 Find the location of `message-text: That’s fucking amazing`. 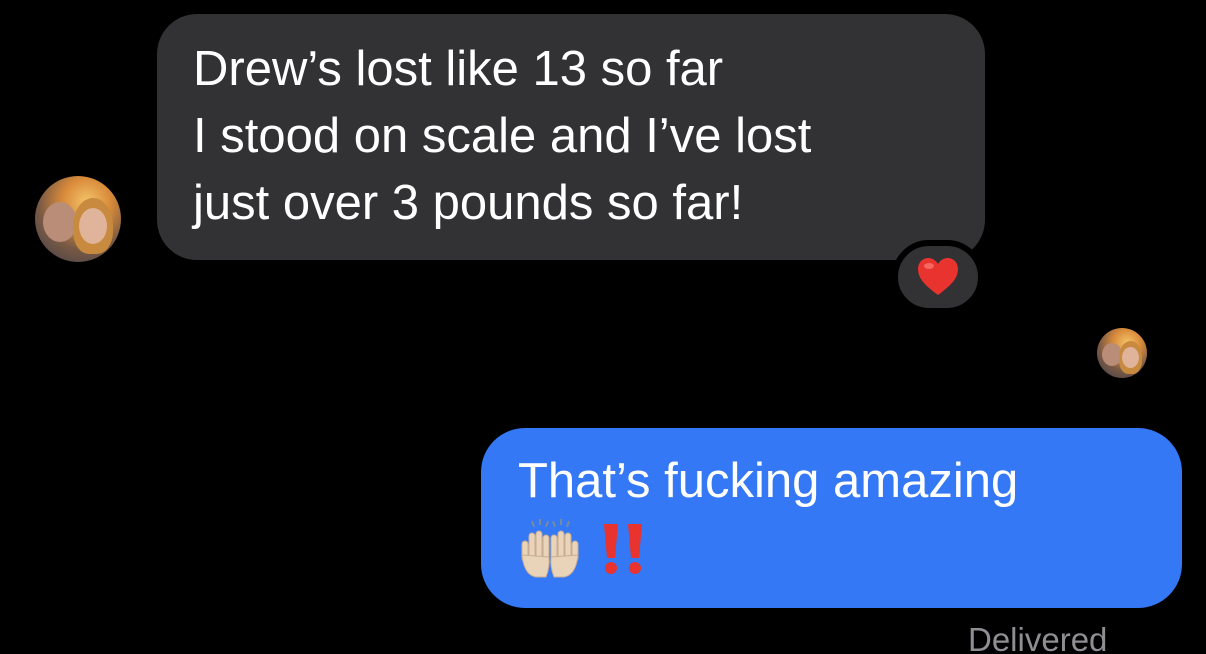

message-text: That’s fucking amazing is located at coordinates (768, 481).